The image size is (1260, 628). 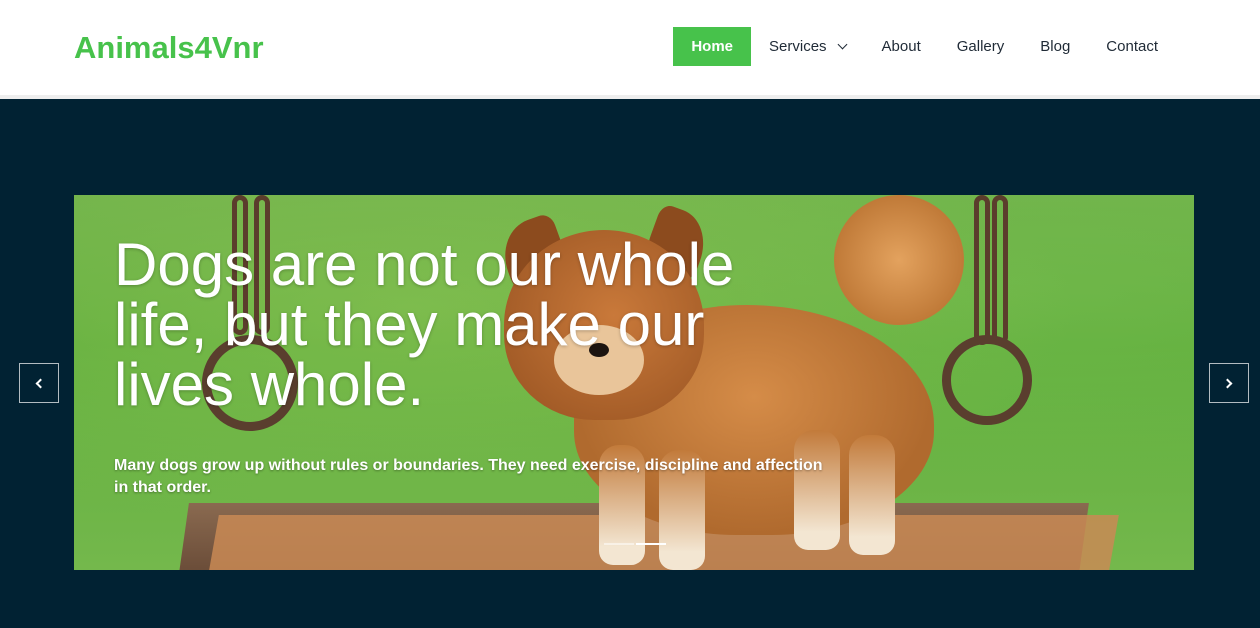 I want to click on nav-item-label: Contact, so click(x=1132, y=46).